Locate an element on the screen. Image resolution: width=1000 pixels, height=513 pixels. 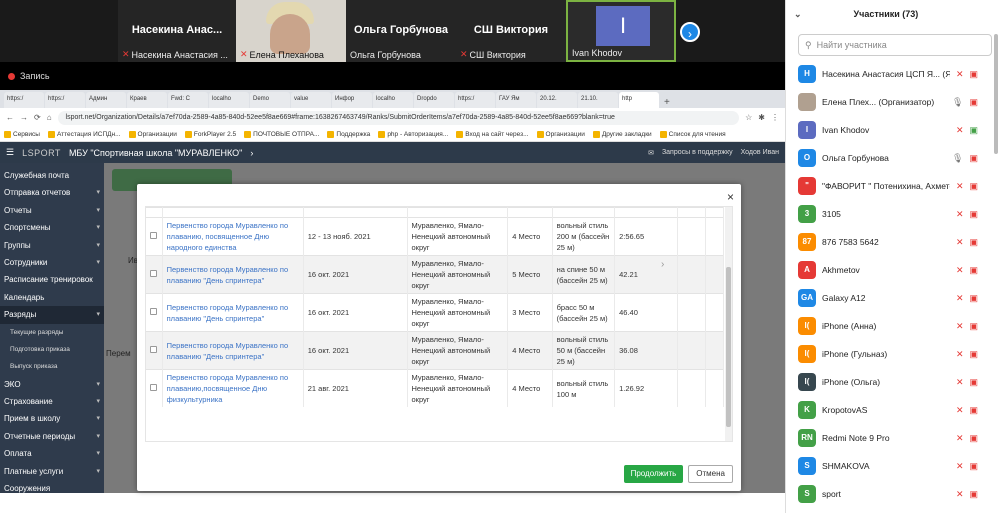
participant-item: I(iPhone (Анна) ✕ ▣ is located at coordinates (899, 326).